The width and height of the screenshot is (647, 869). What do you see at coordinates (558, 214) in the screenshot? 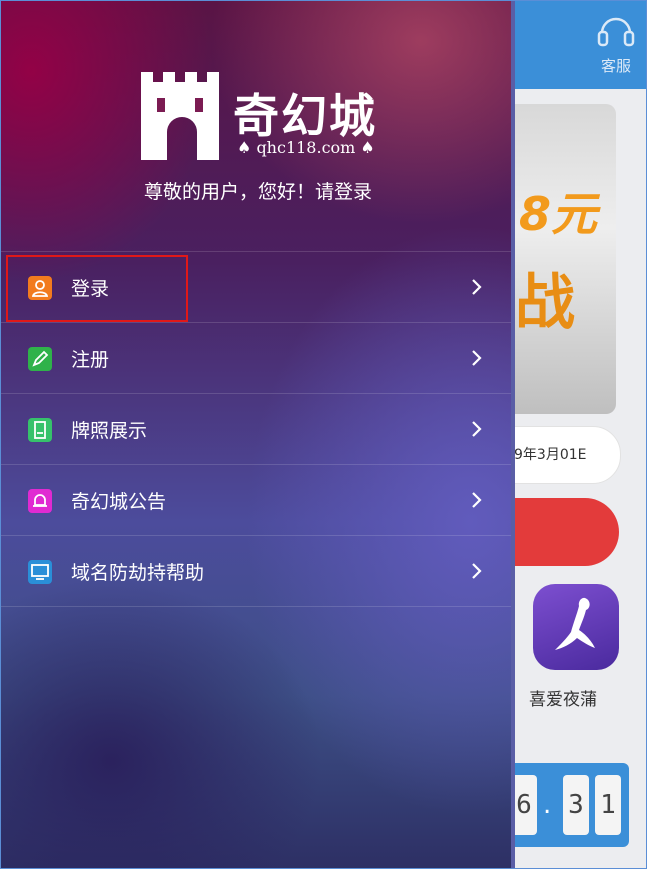
I see `banner-text-top: 8元` at bounding box center [558, 214].